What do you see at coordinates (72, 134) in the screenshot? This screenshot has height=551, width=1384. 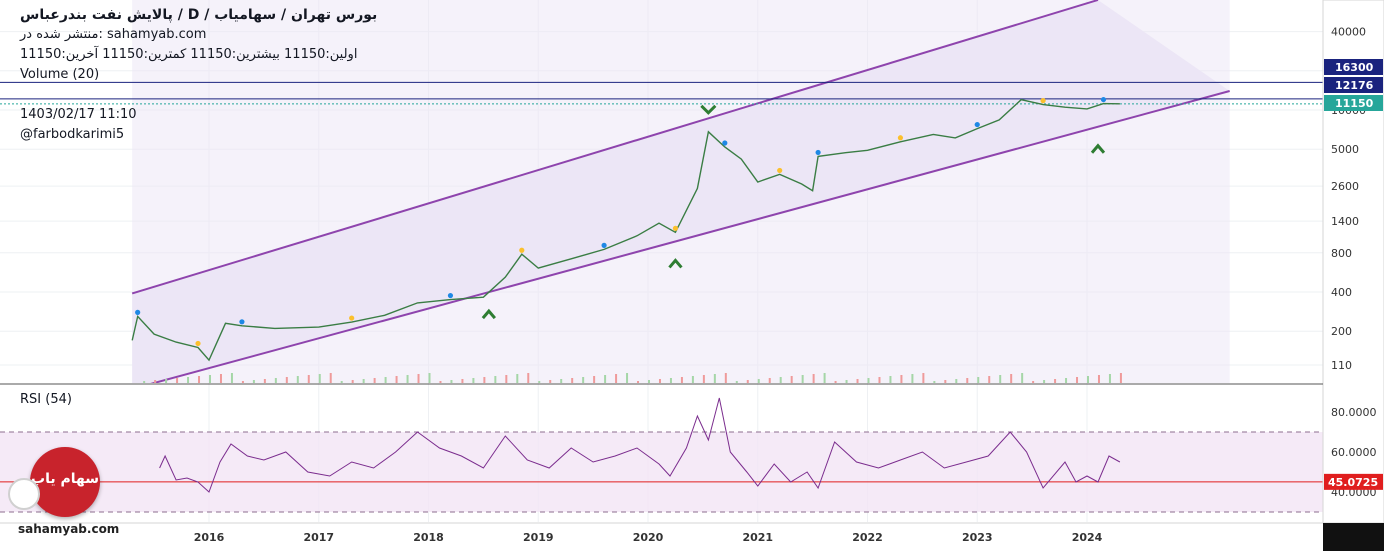 I see `author: @farbodkarimi5` at bounding box center [72, 134].